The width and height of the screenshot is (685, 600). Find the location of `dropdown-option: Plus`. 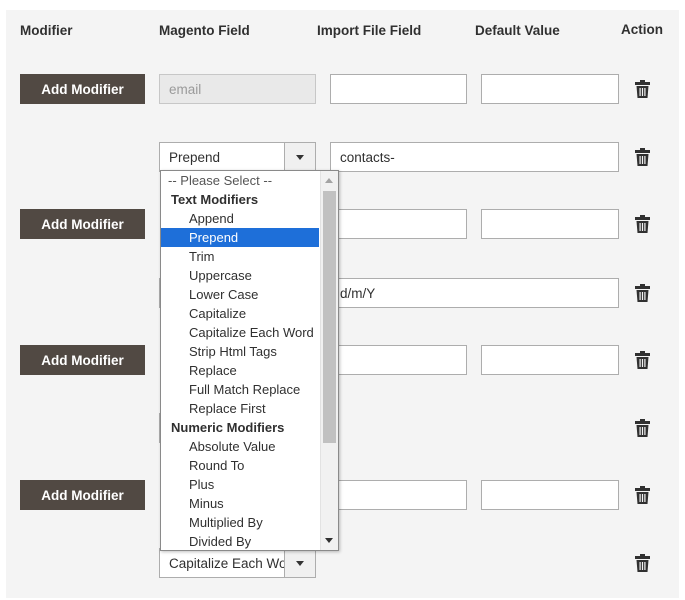

dropdown-option: Plus is located at coordinates (240, 484).